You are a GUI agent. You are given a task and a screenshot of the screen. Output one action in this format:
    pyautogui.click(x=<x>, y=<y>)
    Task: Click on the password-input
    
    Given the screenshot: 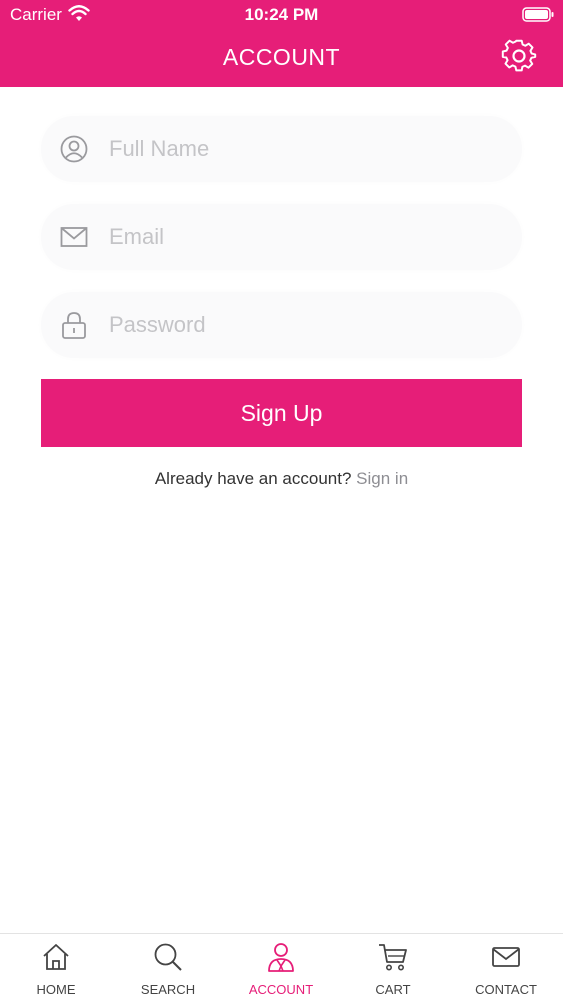 What is the action you would take?
    pyautogui.click(x=309, y=325)
    